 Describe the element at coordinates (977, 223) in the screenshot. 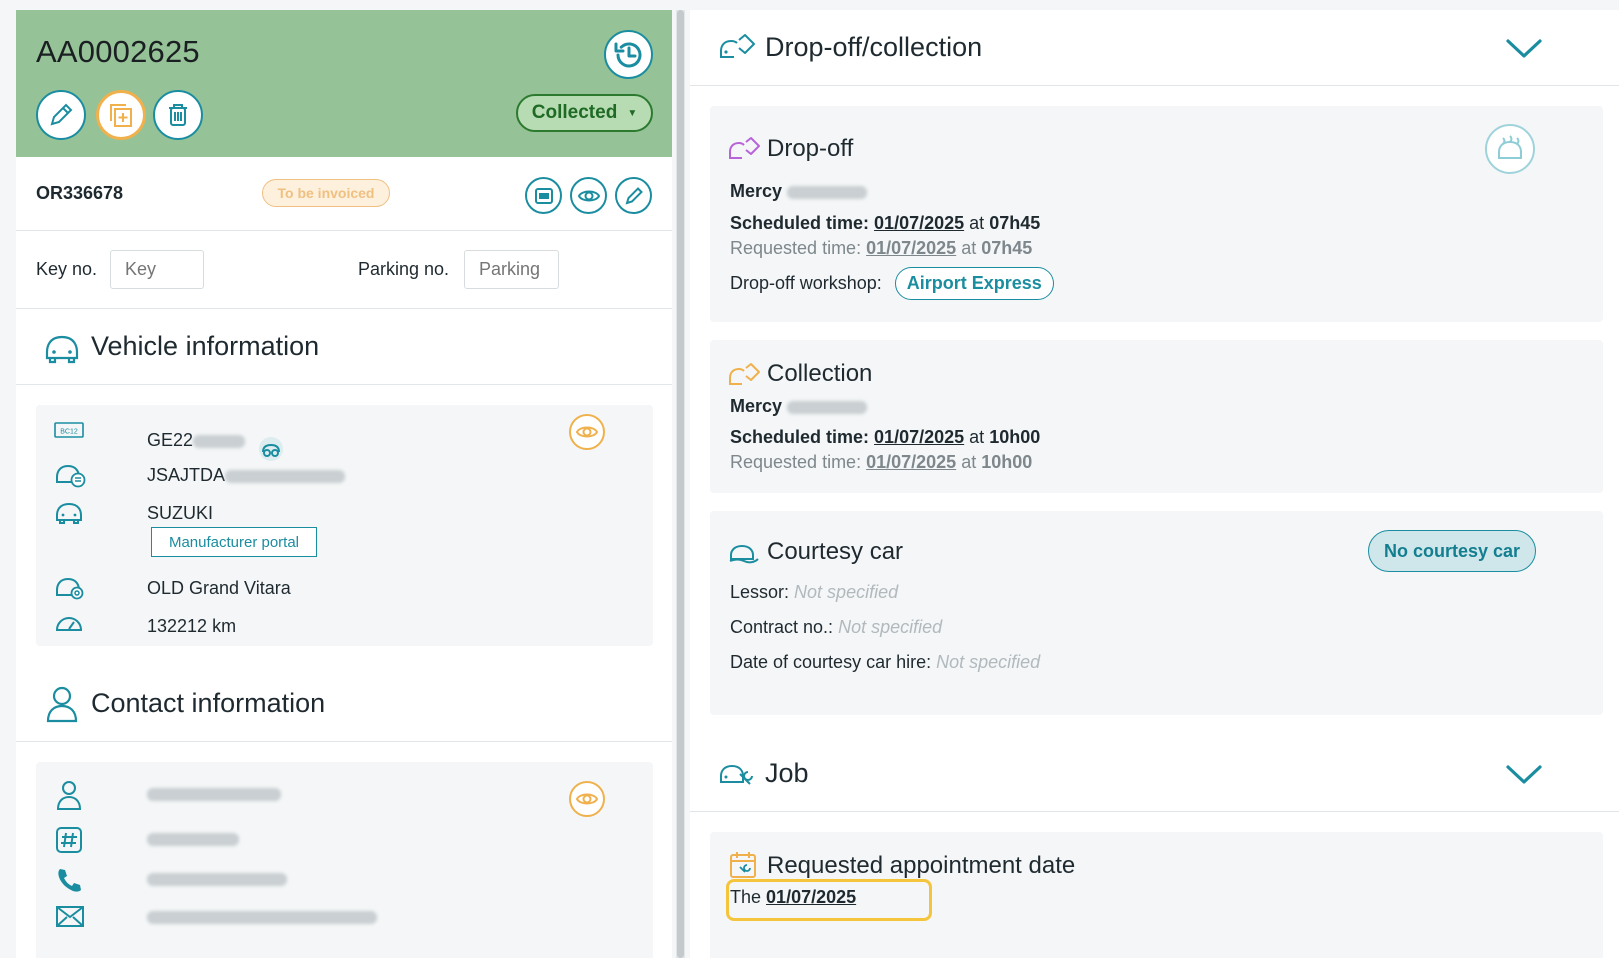

I see `dropoff-scheduled-at: at` at that location.